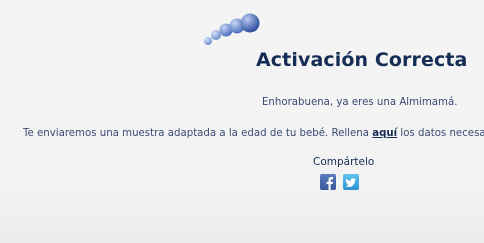  I want to click on twitter-icon, so click(350, 182).